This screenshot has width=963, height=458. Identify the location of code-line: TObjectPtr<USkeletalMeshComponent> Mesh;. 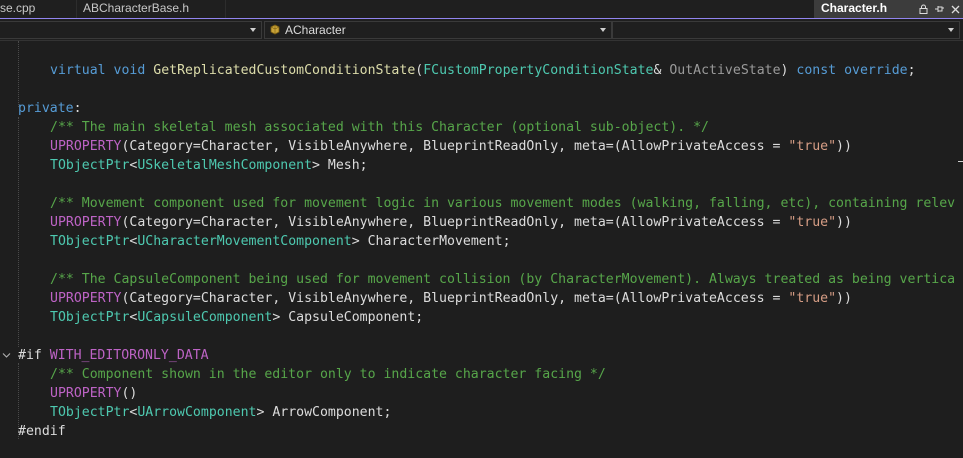
(209, 165).